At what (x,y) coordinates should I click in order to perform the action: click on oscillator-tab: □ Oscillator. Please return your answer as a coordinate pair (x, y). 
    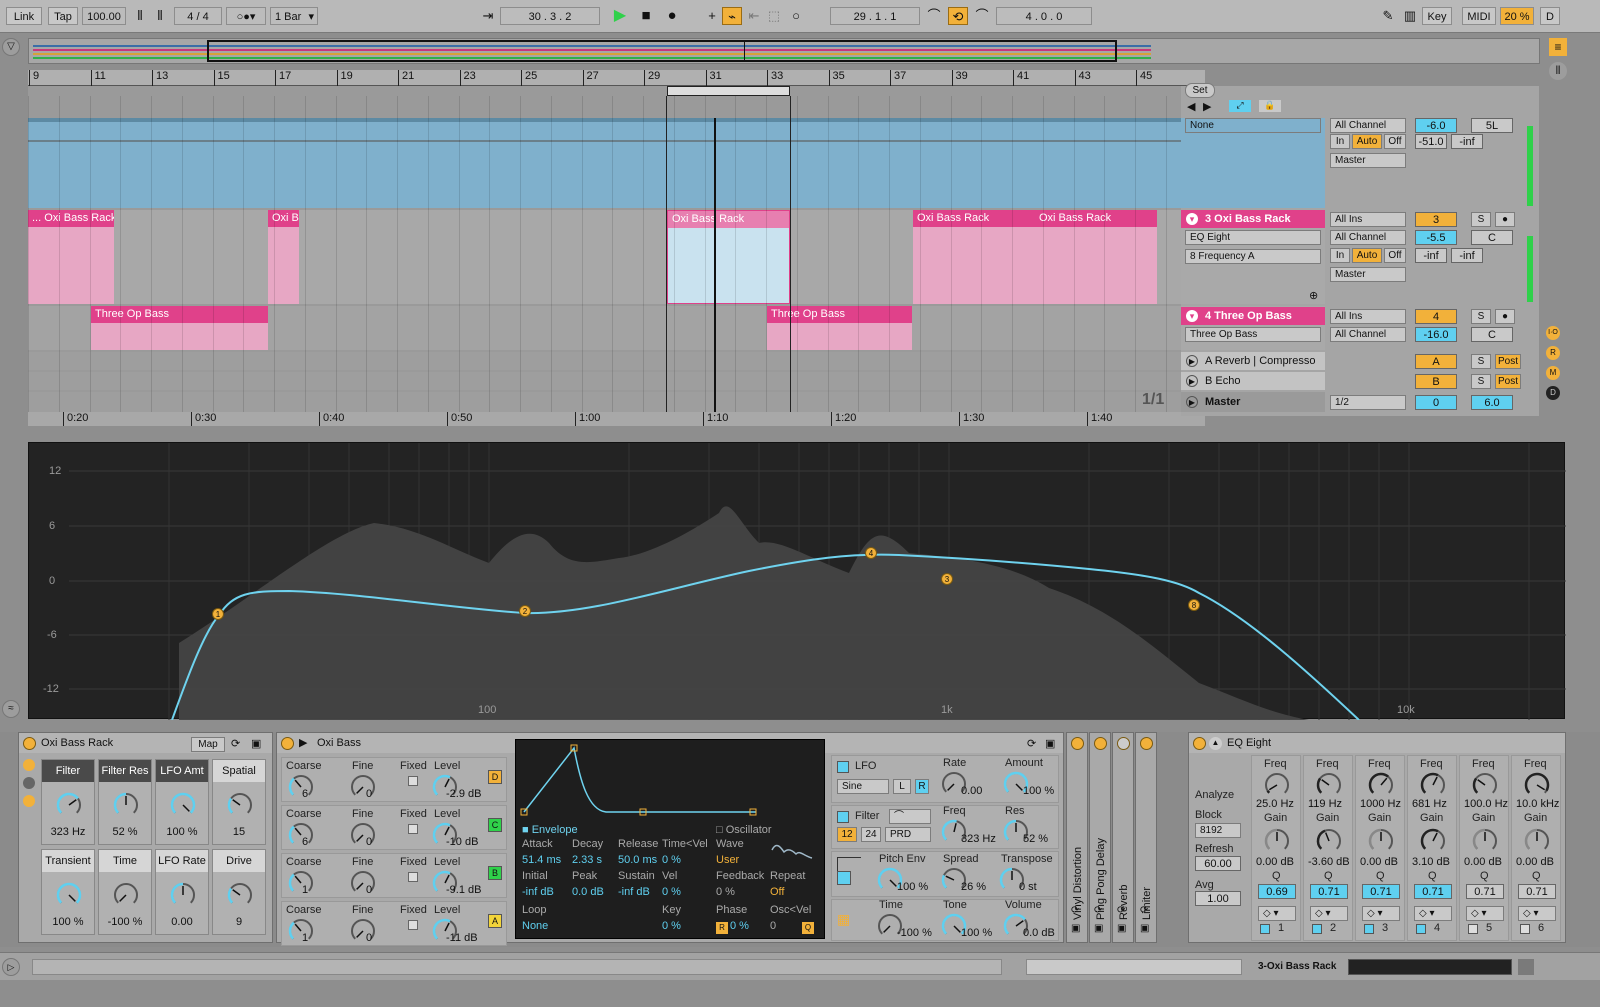
    Looking at the image, I should click on (744, 830).